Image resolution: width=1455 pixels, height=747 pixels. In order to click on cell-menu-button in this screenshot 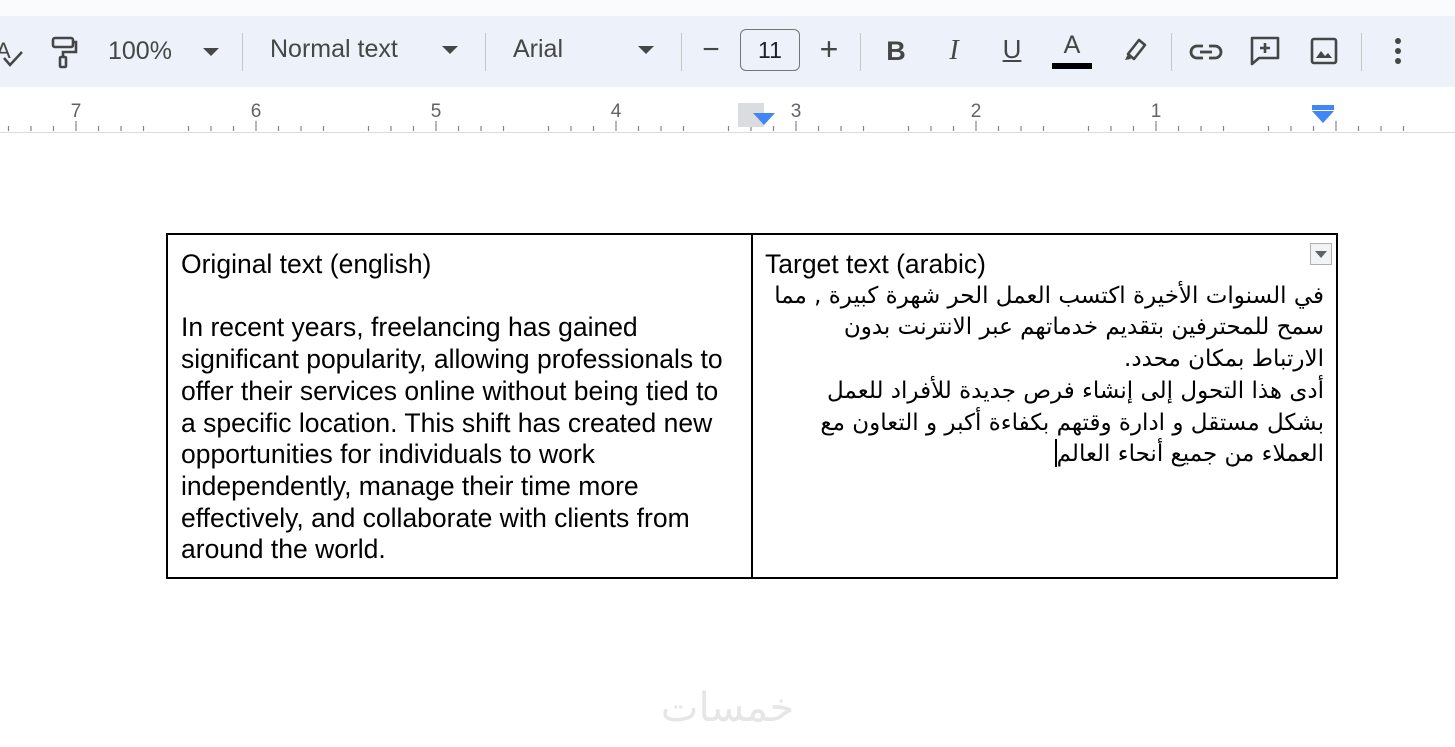, I will do `click(1321, 254)`.